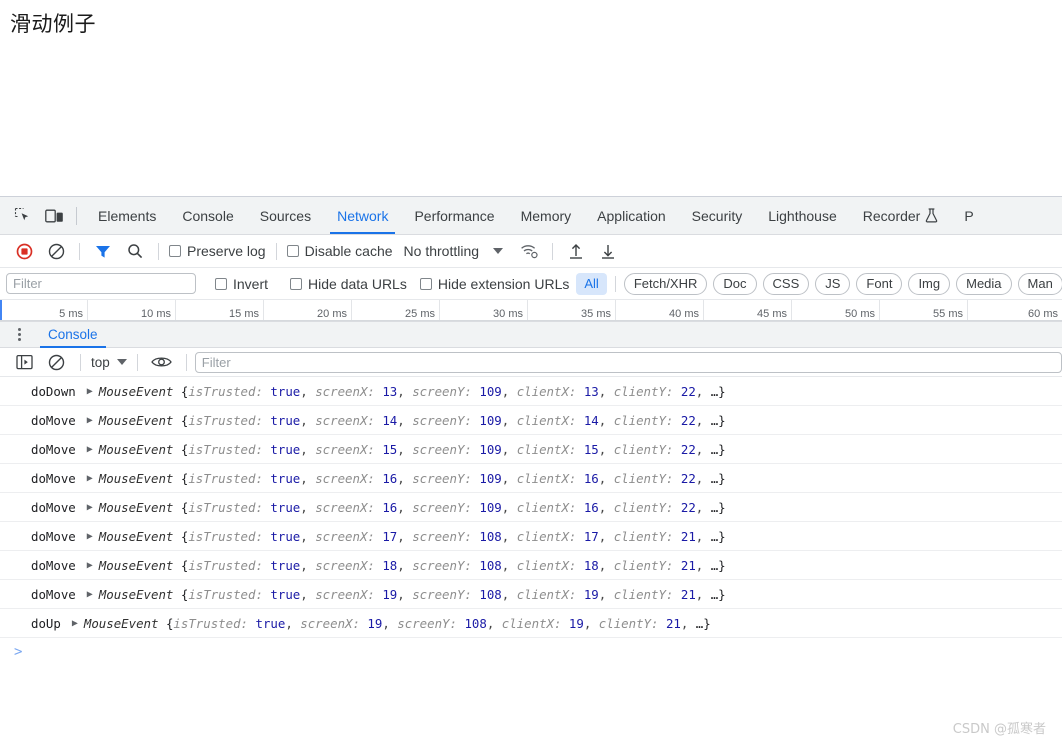 The image size is (1062, 747). I want to click on console-filter-input, so click(628, 362).